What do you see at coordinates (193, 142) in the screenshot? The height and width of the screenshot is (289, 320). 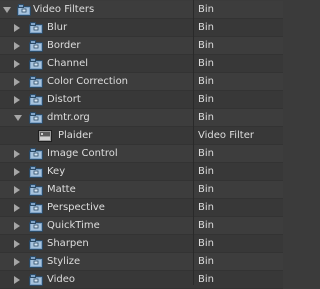 I see `column-divider` at bounding box center [193, 142].